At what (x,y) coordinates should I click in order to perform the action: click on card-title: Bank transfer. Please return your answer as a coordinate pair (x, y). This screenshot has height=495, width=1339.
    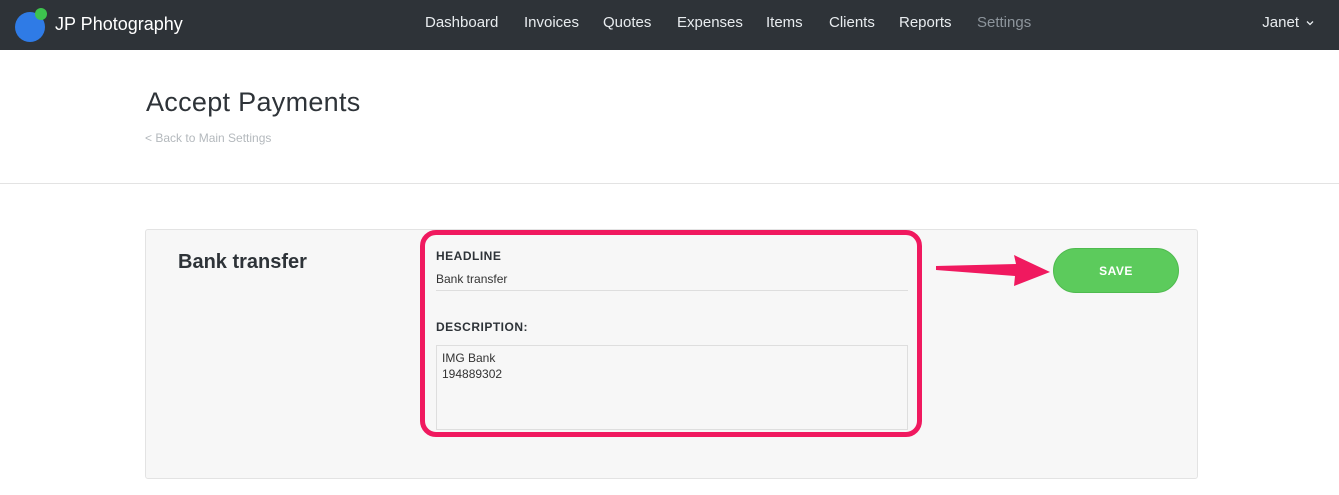
    Looking at the image, I should click on (242, 262).